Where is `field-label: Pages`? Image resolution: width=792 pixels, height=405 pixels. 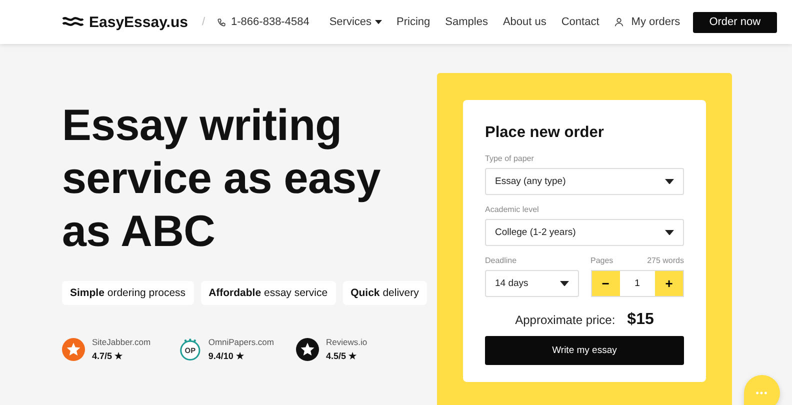
field-label: Pages is located at coordinates (602, 260).